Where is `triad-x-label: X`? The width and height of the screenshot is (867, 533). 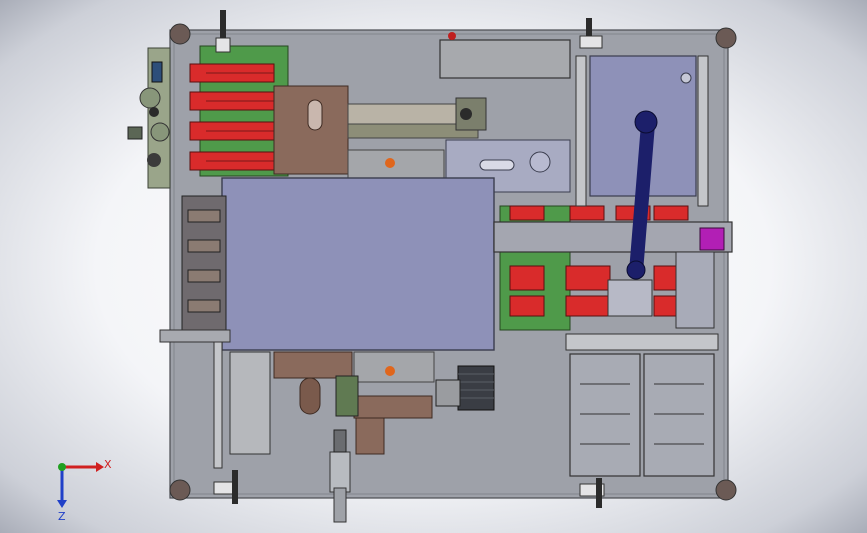 triad-x-label: X is located at coordinates (108, 464).